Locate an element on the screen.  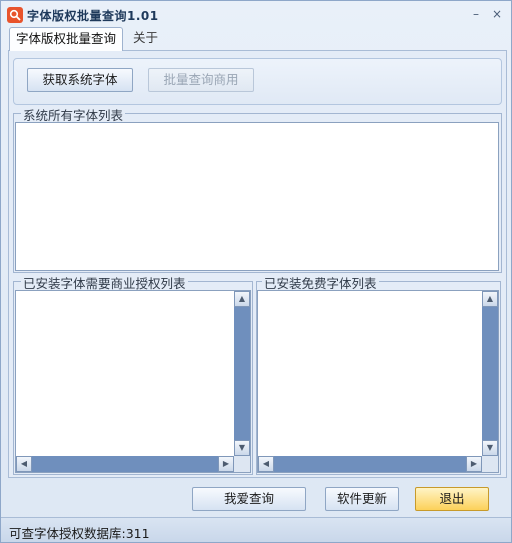
minimize-button: – is located at coordinates (476, 14).